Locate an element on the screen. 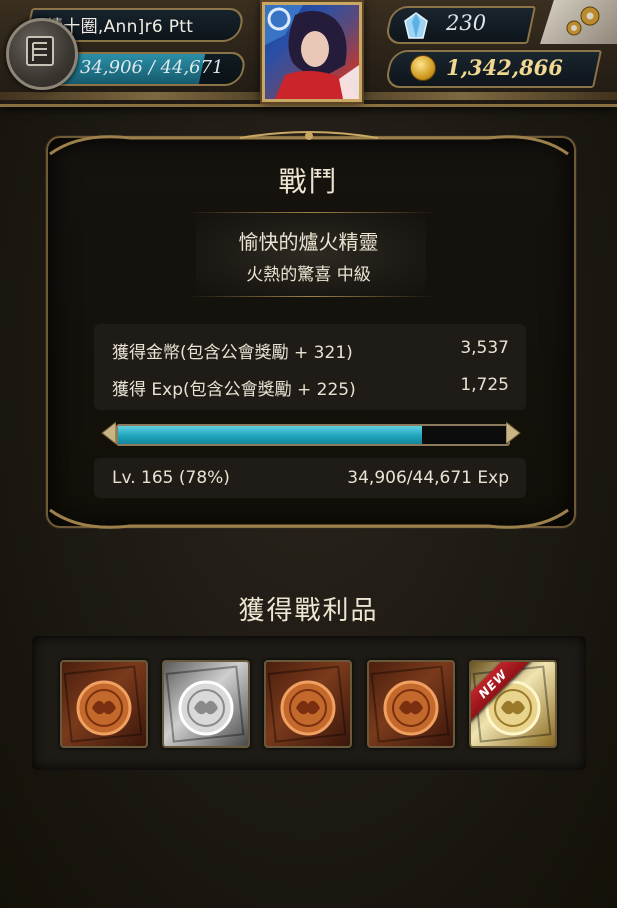 Image resolution: width=617 pixels, height=908 pixels. gold-coin-icon is located at coordinates (423, 68).